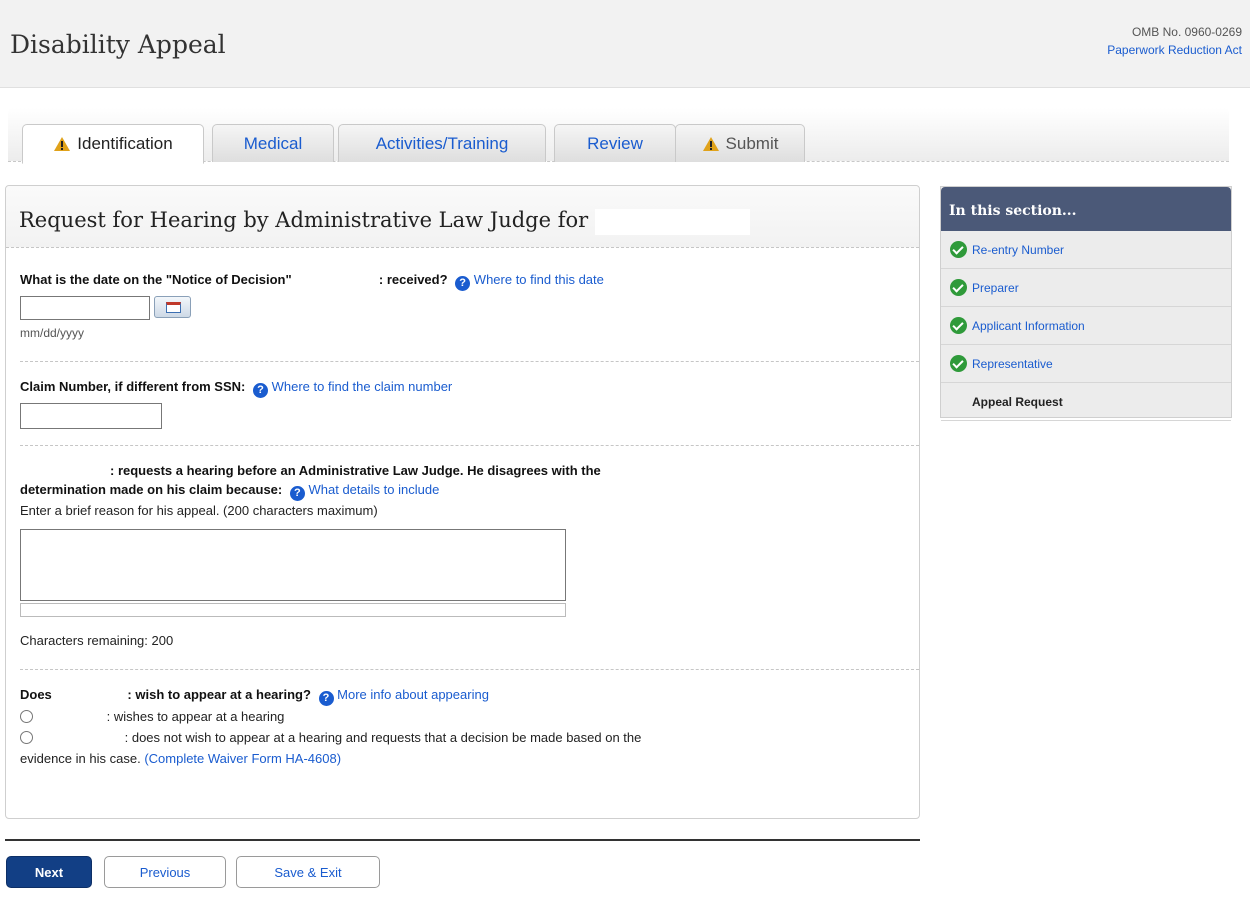 Image resolution: width=1250 pixels, height=902 pixels. I want to click on sidebar-item-appeal-request: Appeal Request, so click(1086, 402).